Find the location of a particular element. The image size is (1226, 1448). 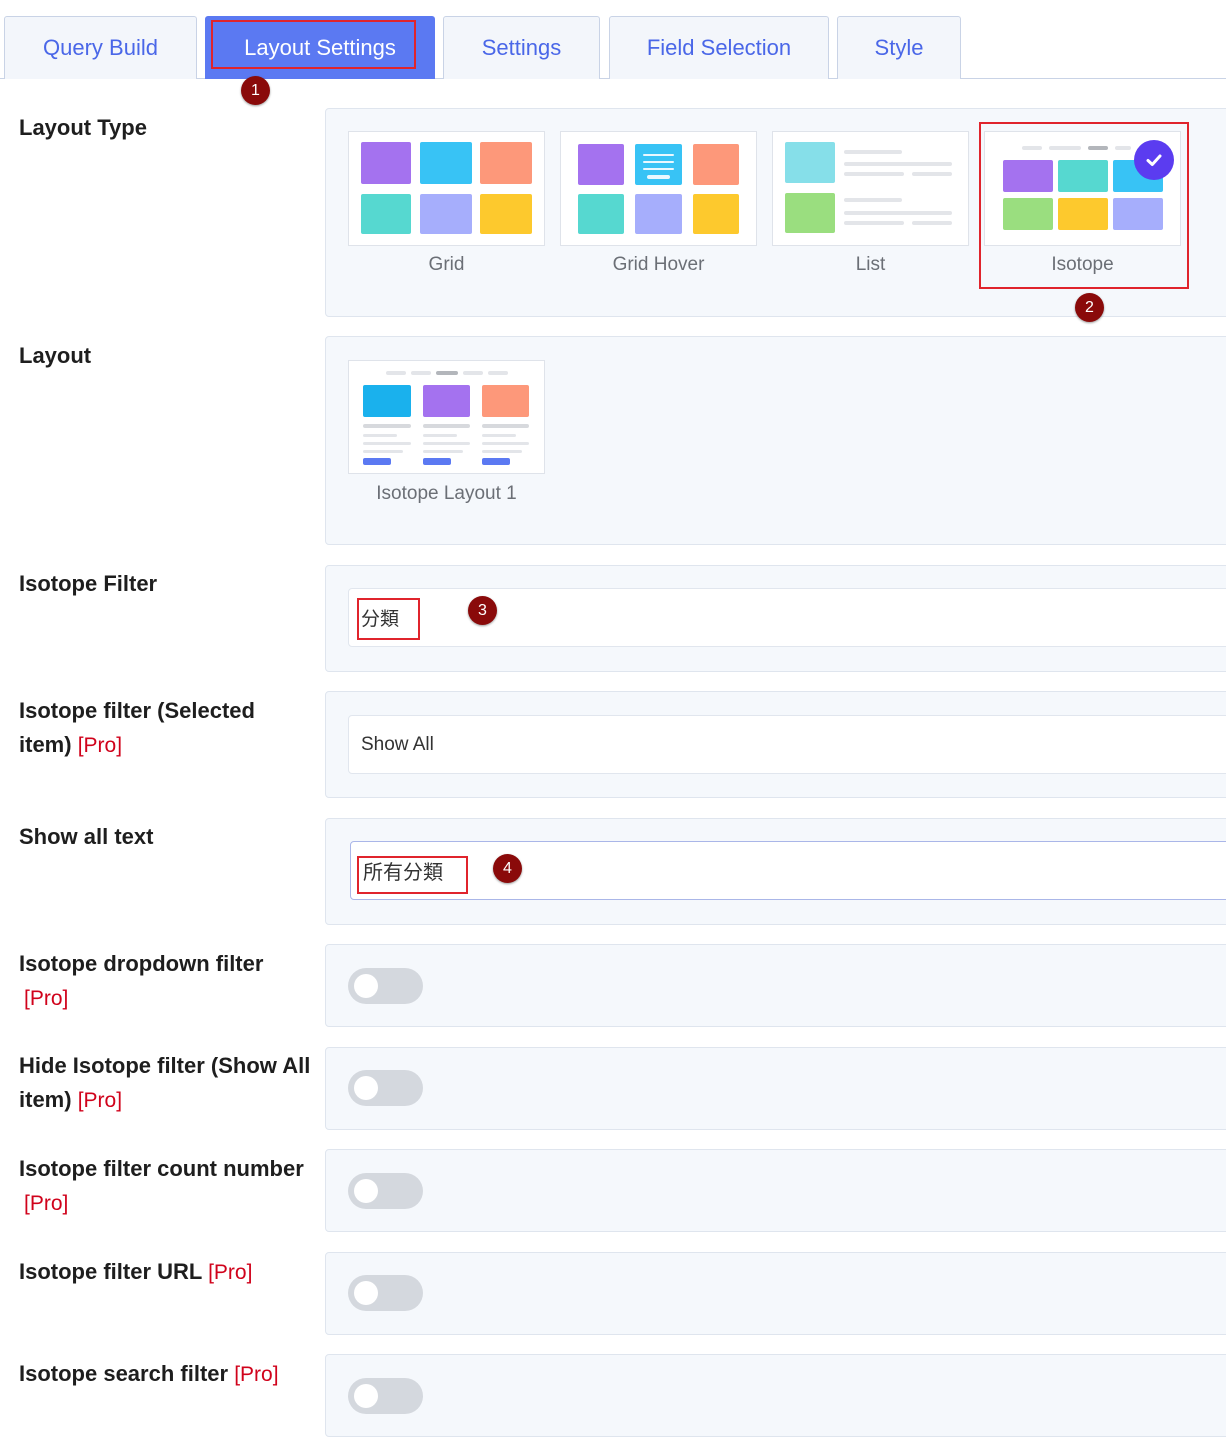

label-text: Isotope filter URL is located at coordinates (110, 1271).